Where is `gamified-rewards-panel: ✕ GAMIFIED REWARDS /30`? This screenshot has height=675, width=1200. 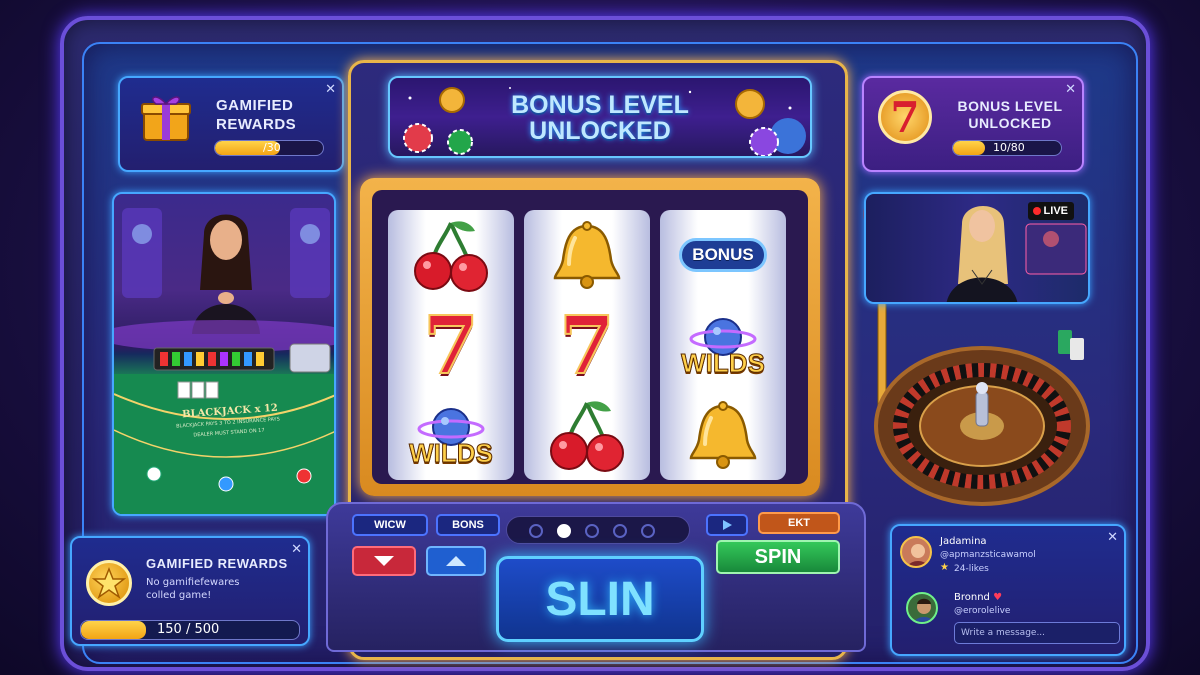
gamified-rewards-panel: ✕ GAMIFIED REWARDS /30 is located at coordinates (231, 124).